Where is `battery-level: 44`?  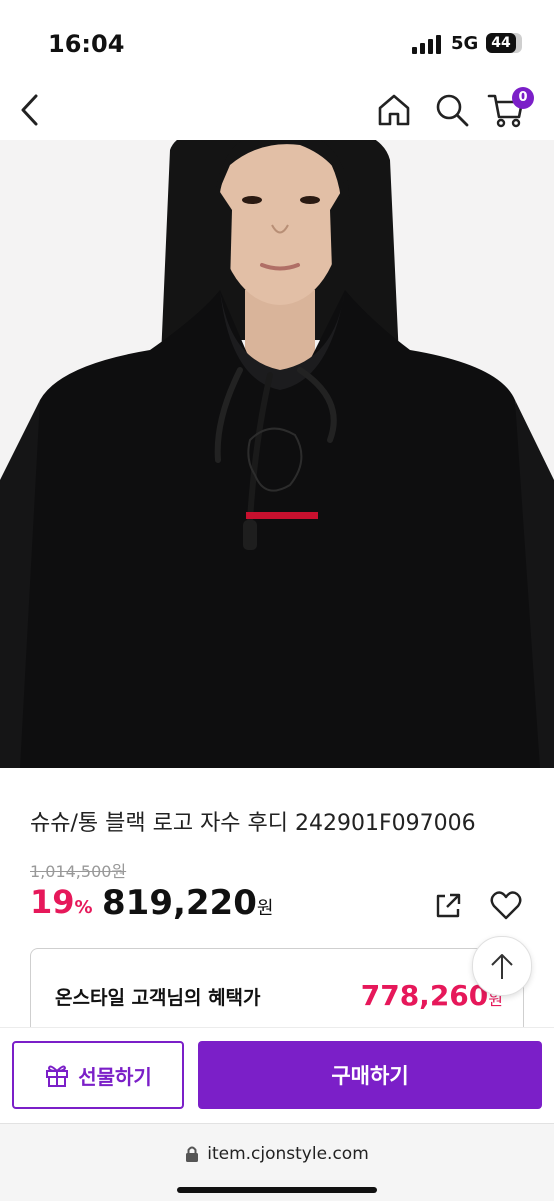
battery-level: 44 is located at coordinates (501, 43).